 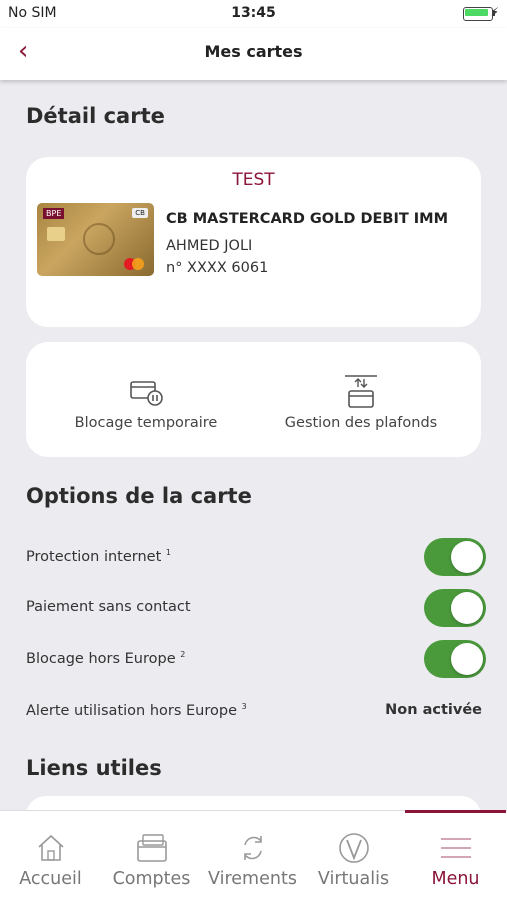 What do you see at coordinates (54, 213) in the screenshot?
I see `bank-logo: BPE` at bounding box center [54, 213].